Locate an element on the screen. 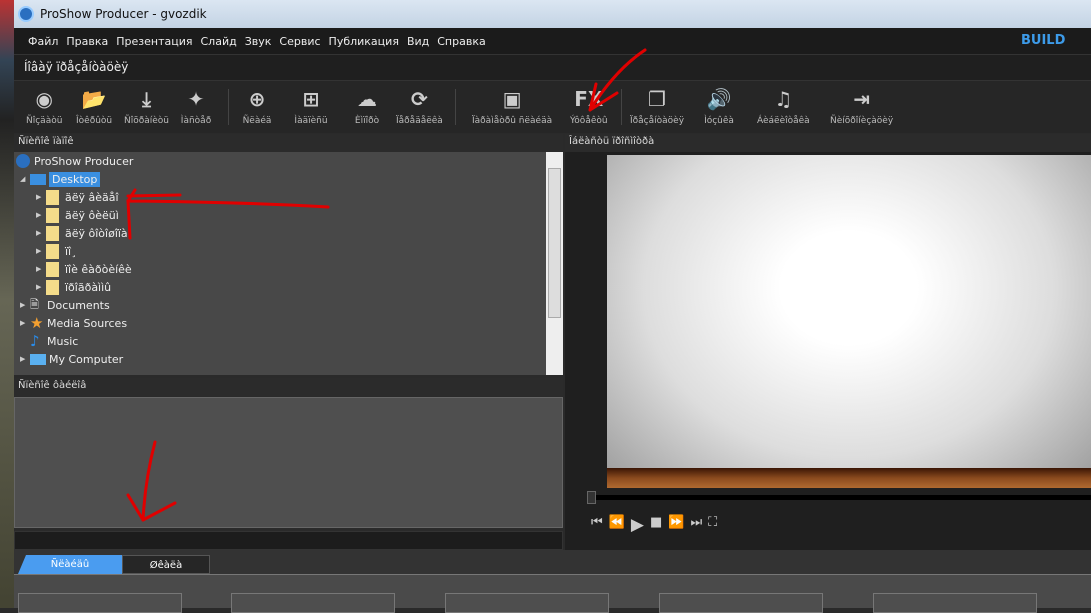 This screenshot has height=613, width=1091. menu-show: Презентация is located at coordinates (154, 41).